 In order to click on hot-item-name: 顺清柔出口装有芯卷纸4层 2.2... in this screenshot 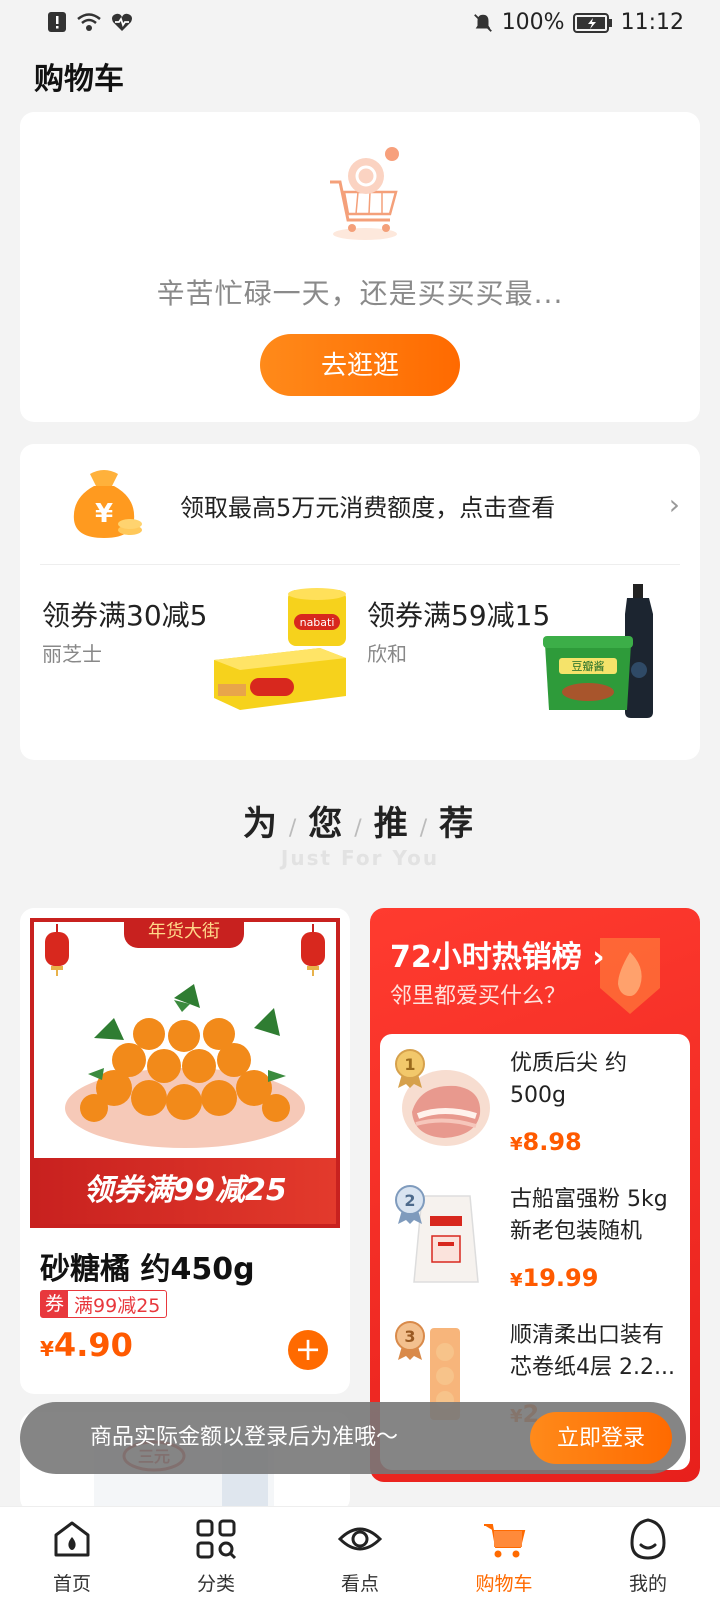, I will do `click(592, 1351)`.